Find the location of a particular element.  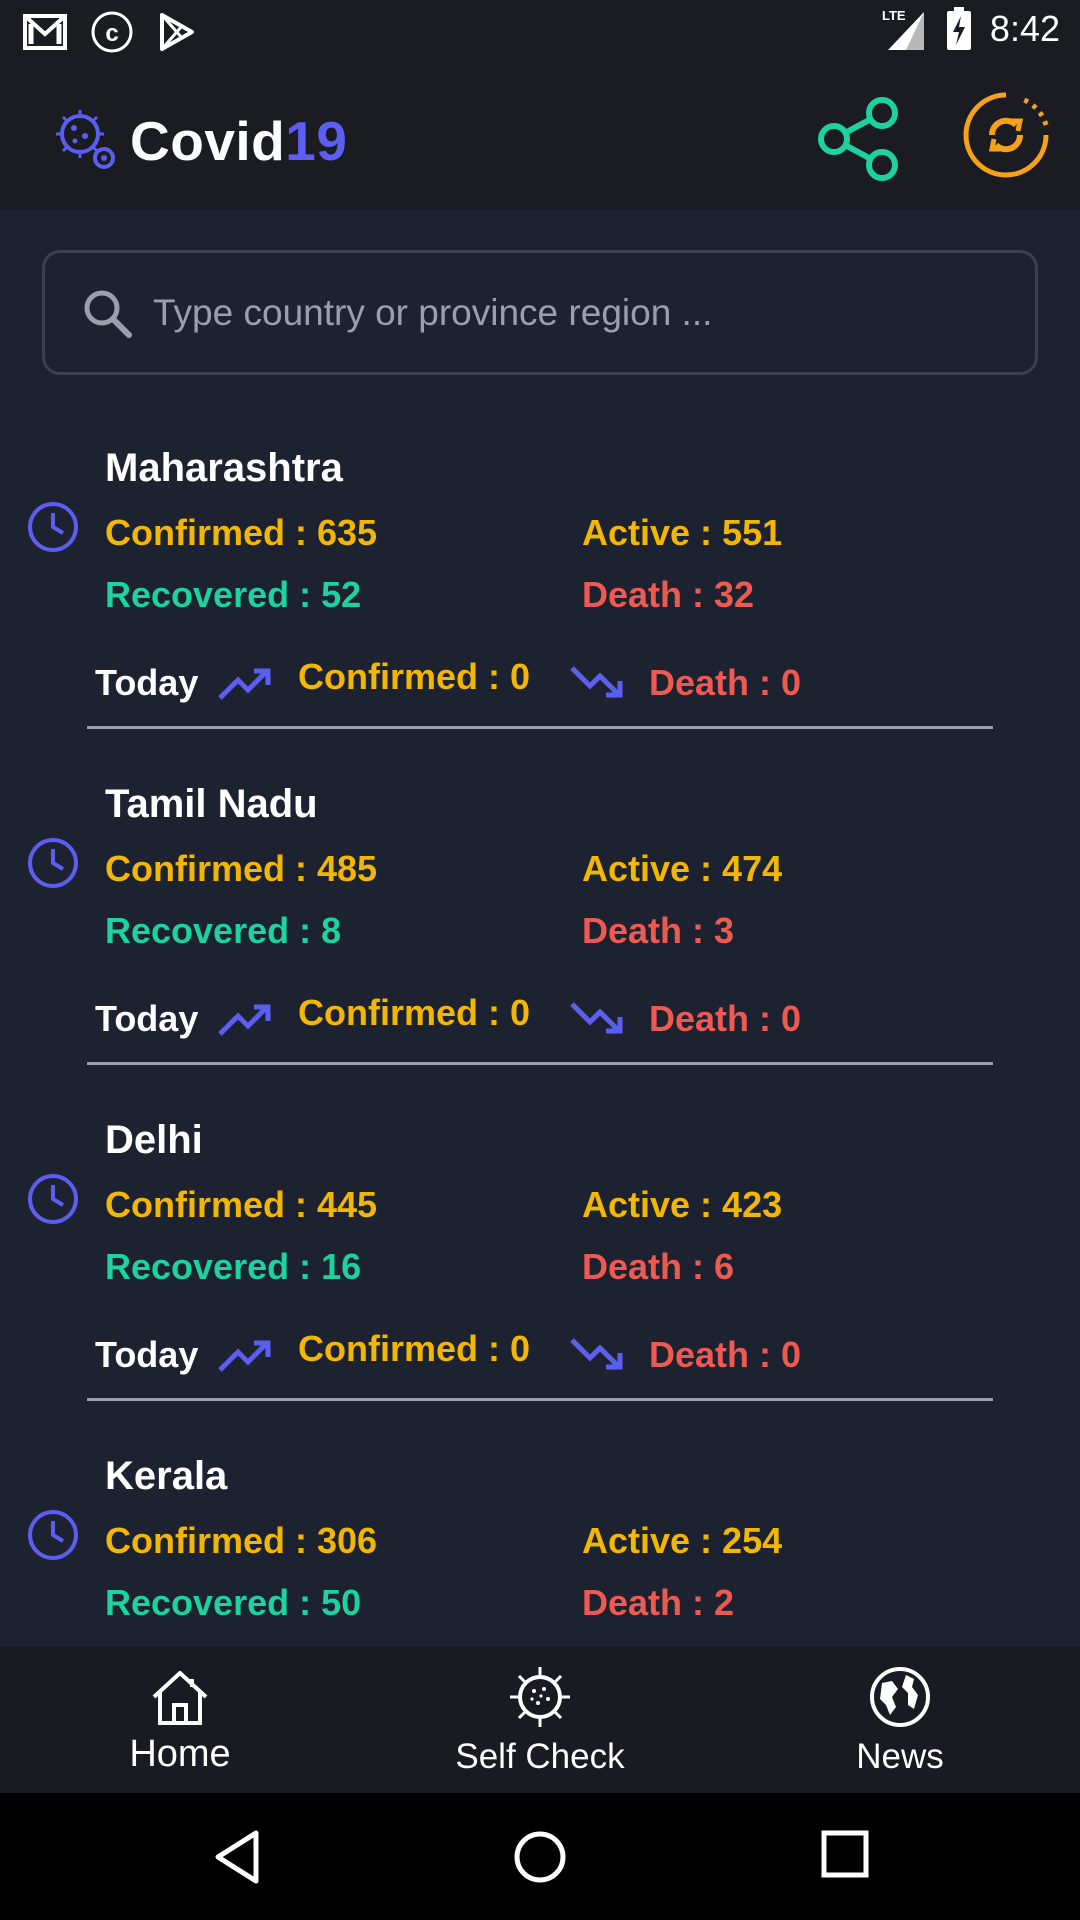

recovered-count: Recovered : 8 is located at coordinates (223, 930).